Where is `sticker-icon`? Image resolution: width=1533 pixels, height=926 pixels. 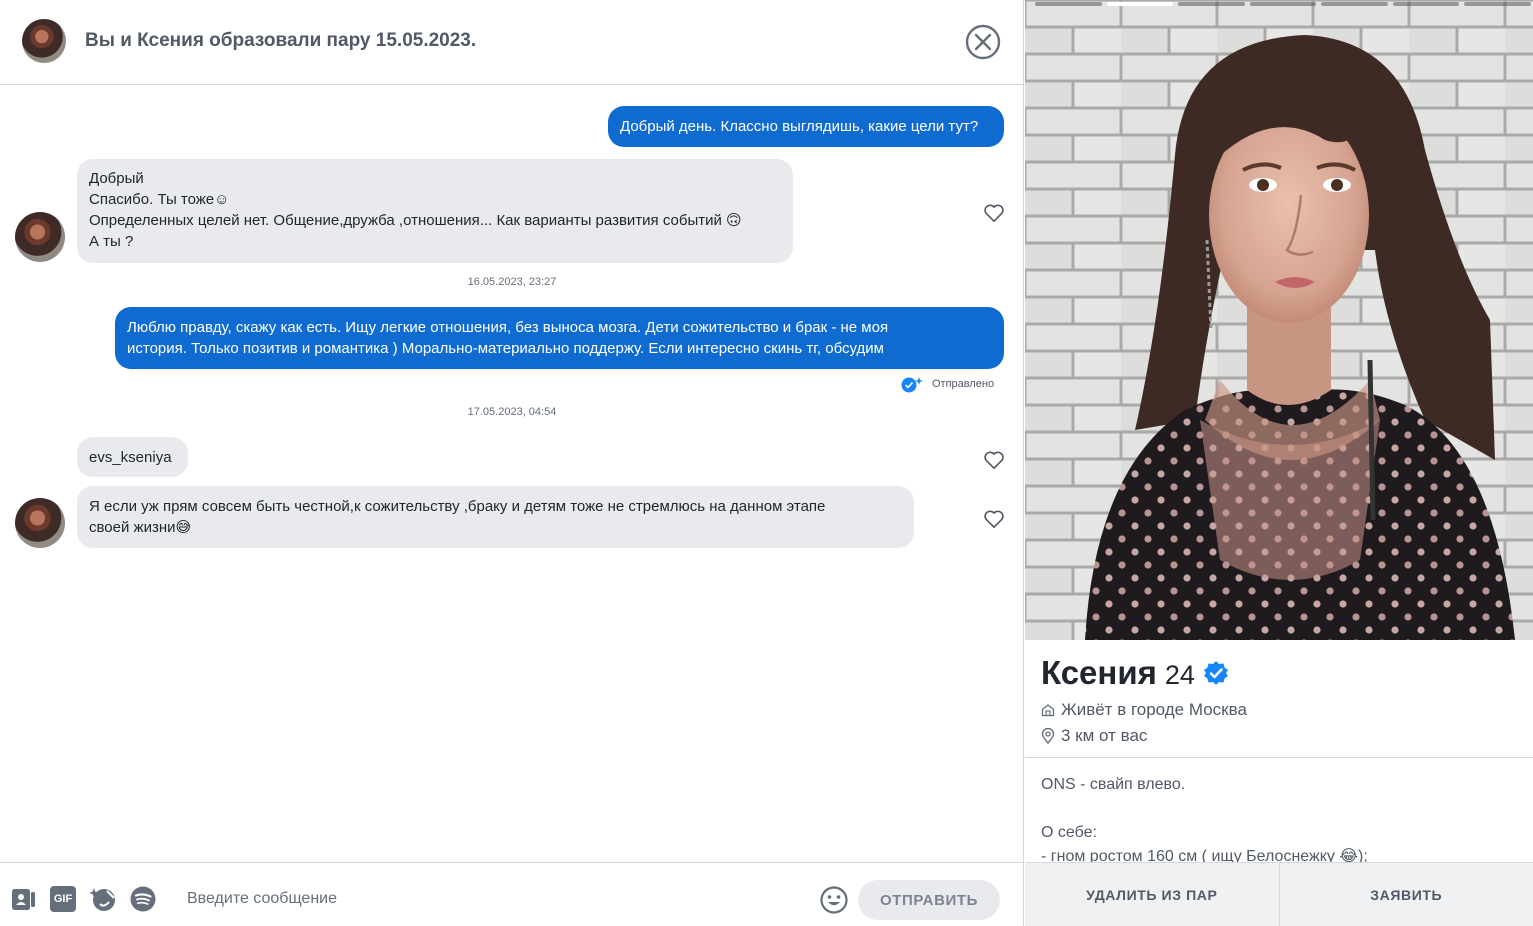
sticker-icon is located at coordinates (103, 899).